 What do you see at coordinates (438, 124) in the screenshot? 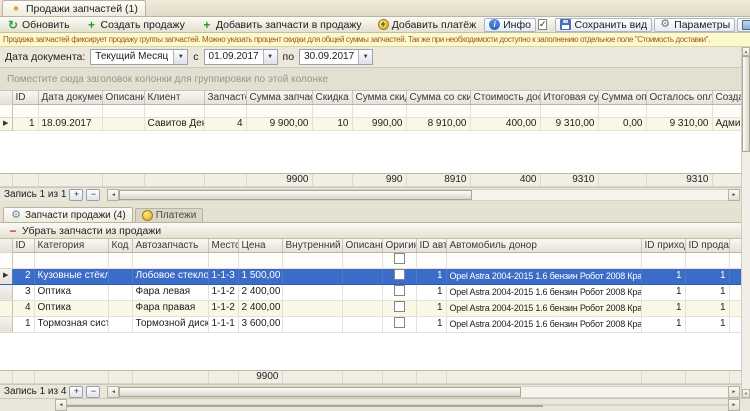
I see `grid-cell: 8 910,00` at bounding box center [438, 124].